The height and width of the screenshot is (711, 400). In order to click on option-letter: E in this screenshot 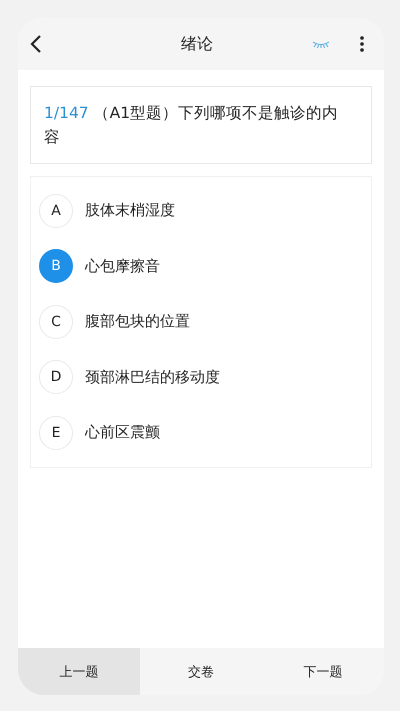, I will do `click(56, 433)`.